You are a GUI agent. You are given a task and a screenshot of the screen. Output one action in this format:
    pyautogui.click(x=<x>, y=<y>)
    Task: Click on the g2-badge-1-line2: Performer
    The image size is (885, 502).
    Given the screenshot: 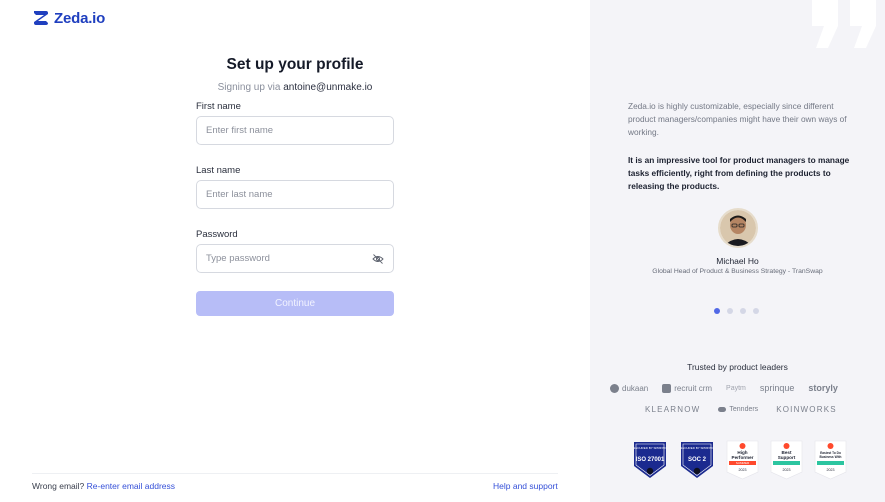 What is the action you would take?
    pyautogui.click(x=743, y=457)
    